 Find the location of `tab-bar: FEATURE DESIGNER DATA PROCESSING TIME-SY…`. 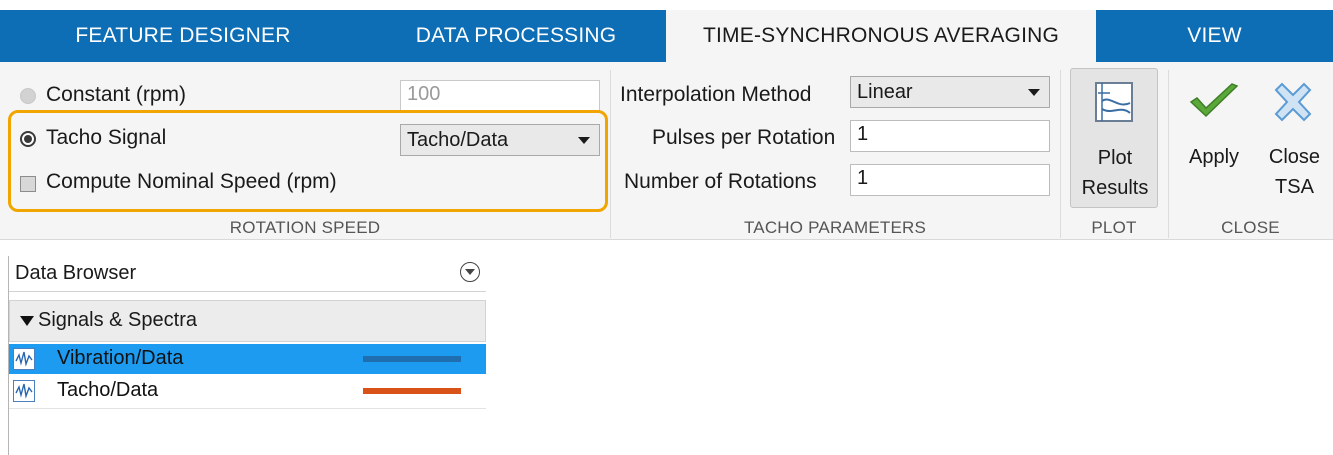

tab-bar: FEATURE DESIGNER DATA PROCESSING TIME-SY… is located at coordinates (666, 31).